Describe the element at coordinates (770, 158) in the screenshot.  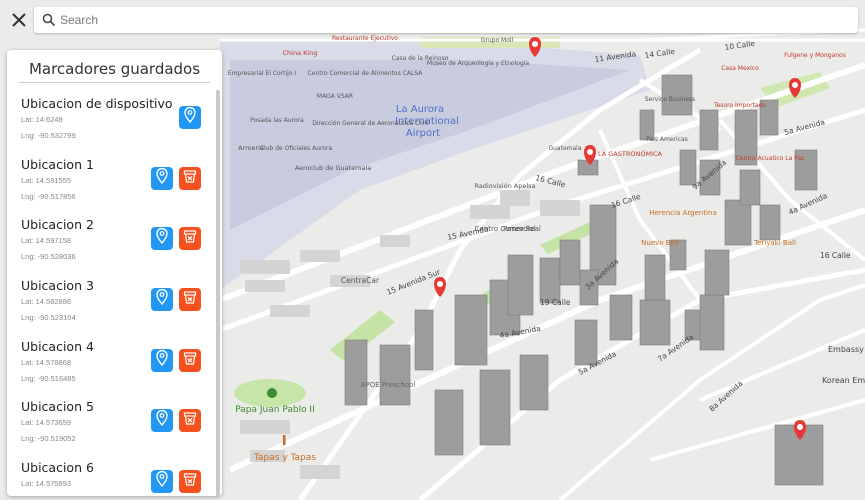
I see `poi-label: Centro Acuatico La Paz` at that location.